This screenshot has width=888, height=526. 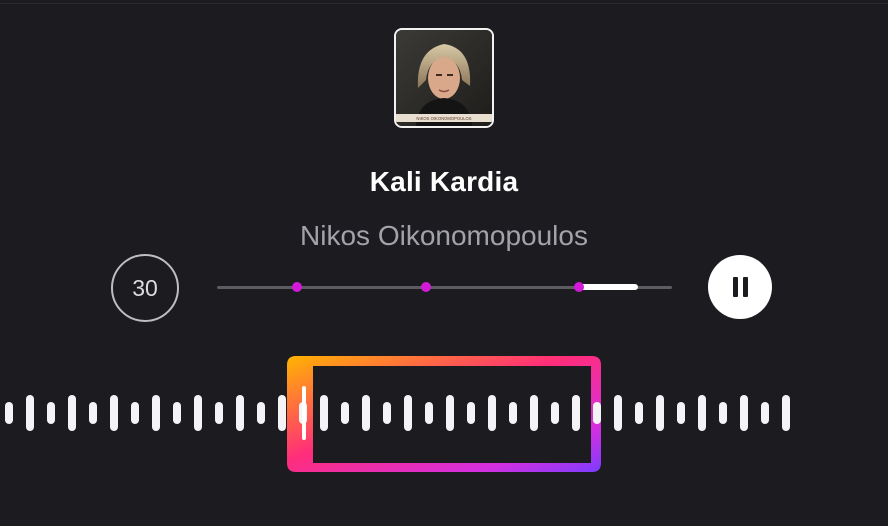 What do you see at coordinates (444, 181) in the screenshot?
I see `song-title: Kali Kardia` at bounding box center [444, 181].